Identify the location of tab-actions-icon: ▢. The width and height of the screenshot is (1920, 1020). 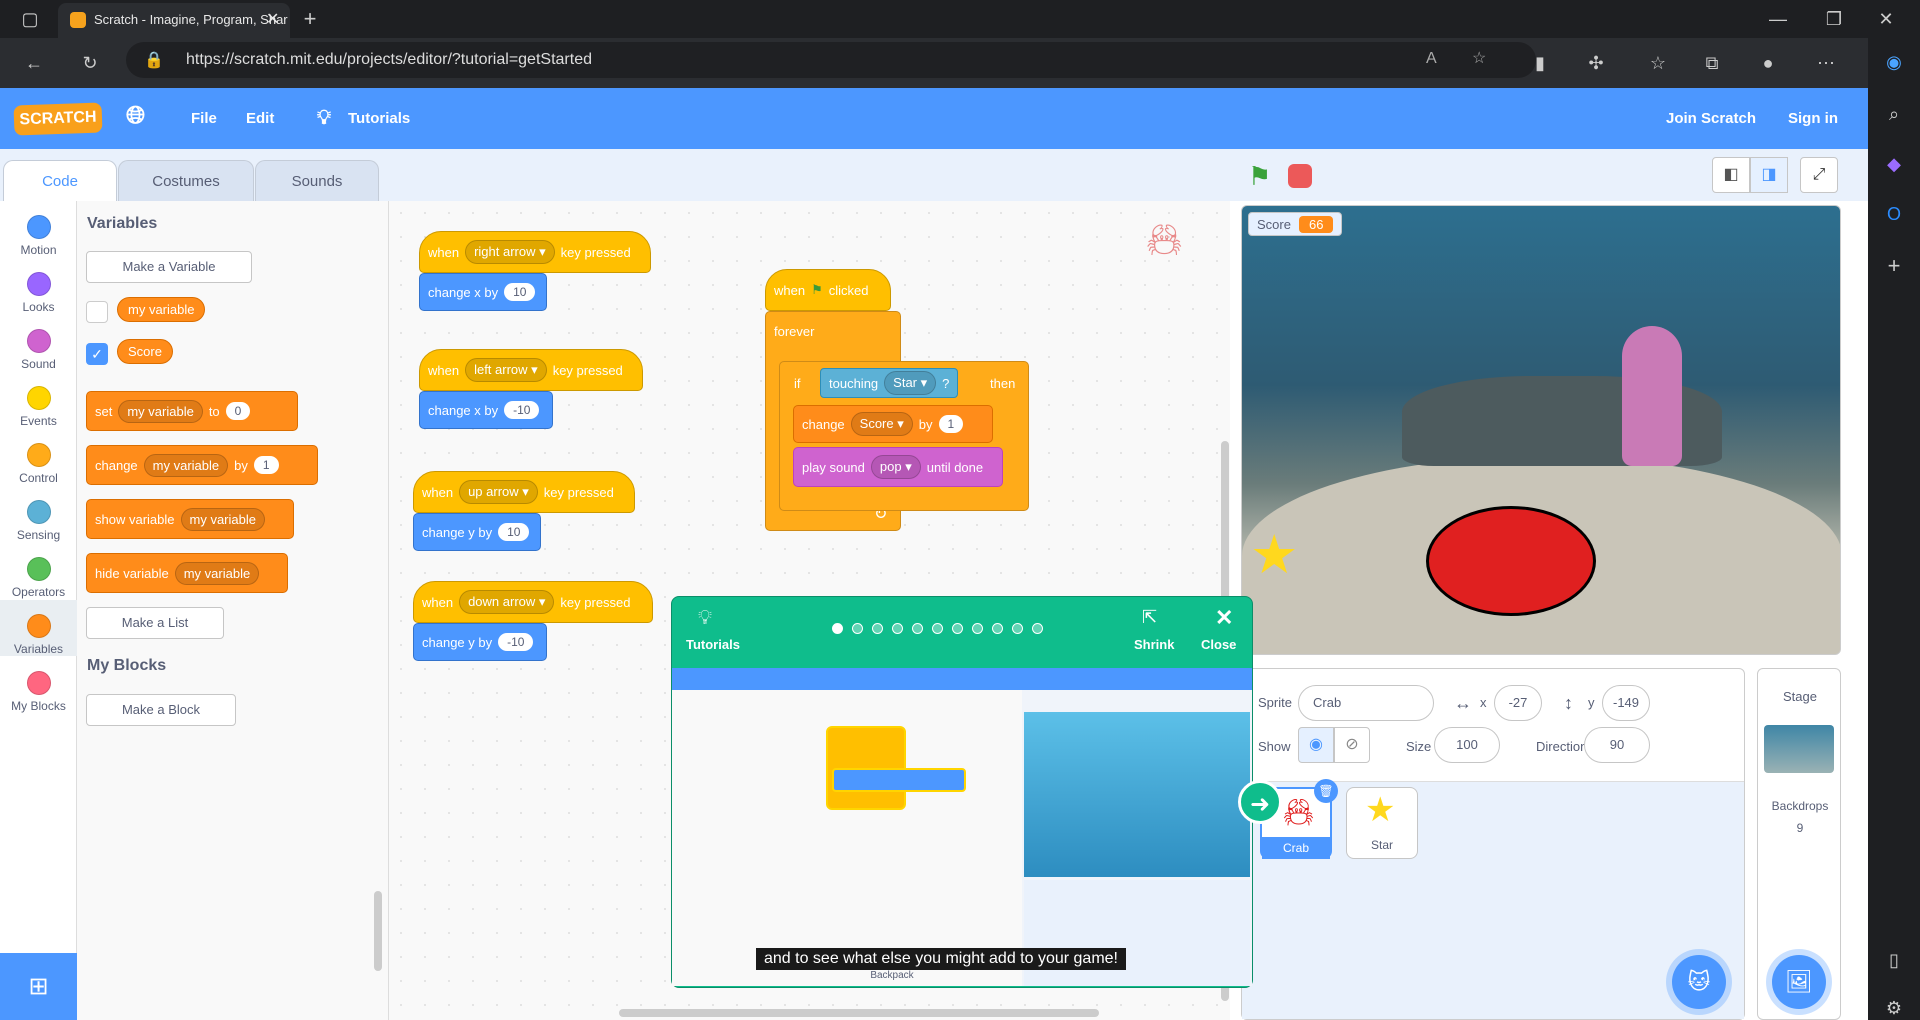
(30, 19).